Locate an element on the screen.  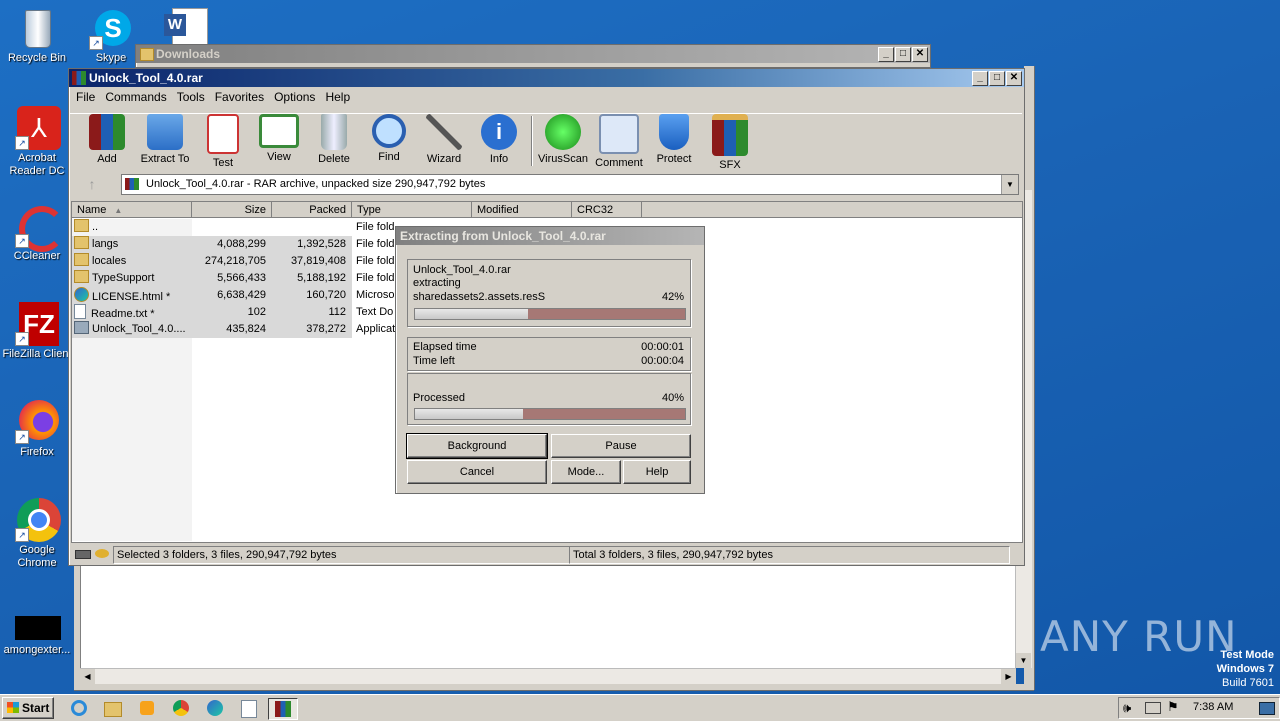
view-button: View is located at coordinates (279, 138).